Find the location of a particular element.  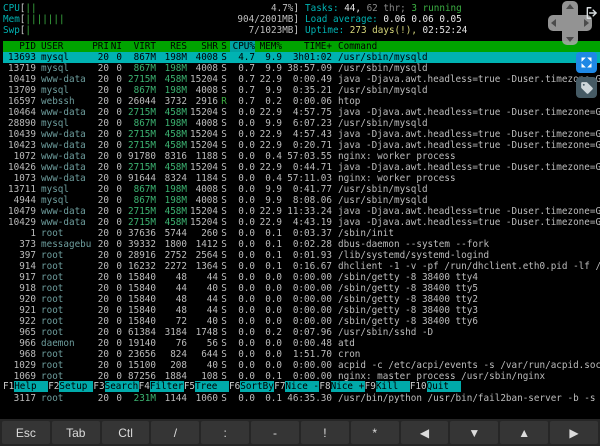

exit-session-button is located at coordinates (592, 12).